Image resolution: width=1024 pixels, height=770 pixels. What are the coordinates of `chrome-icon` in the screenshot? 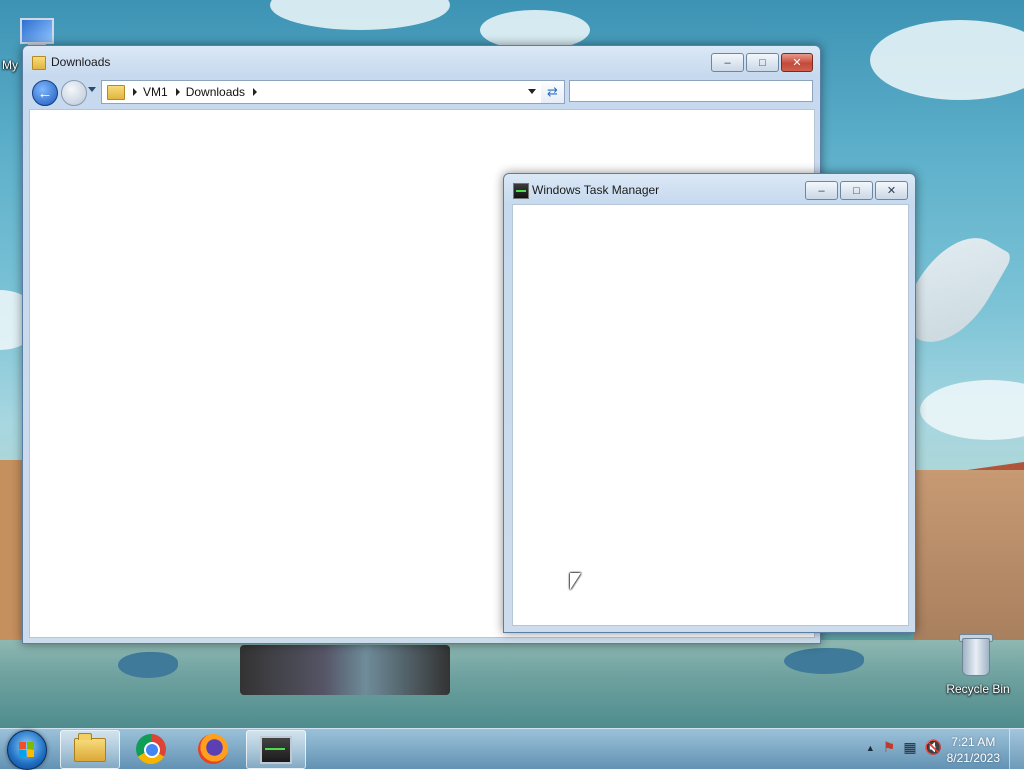 It's located at (151, 748).